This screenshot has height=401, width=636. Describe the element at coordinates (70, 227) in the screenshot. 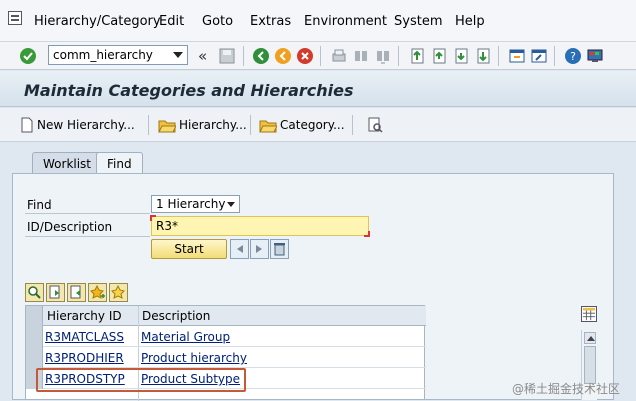

I see `id-description-label: ID/Description` at that location.